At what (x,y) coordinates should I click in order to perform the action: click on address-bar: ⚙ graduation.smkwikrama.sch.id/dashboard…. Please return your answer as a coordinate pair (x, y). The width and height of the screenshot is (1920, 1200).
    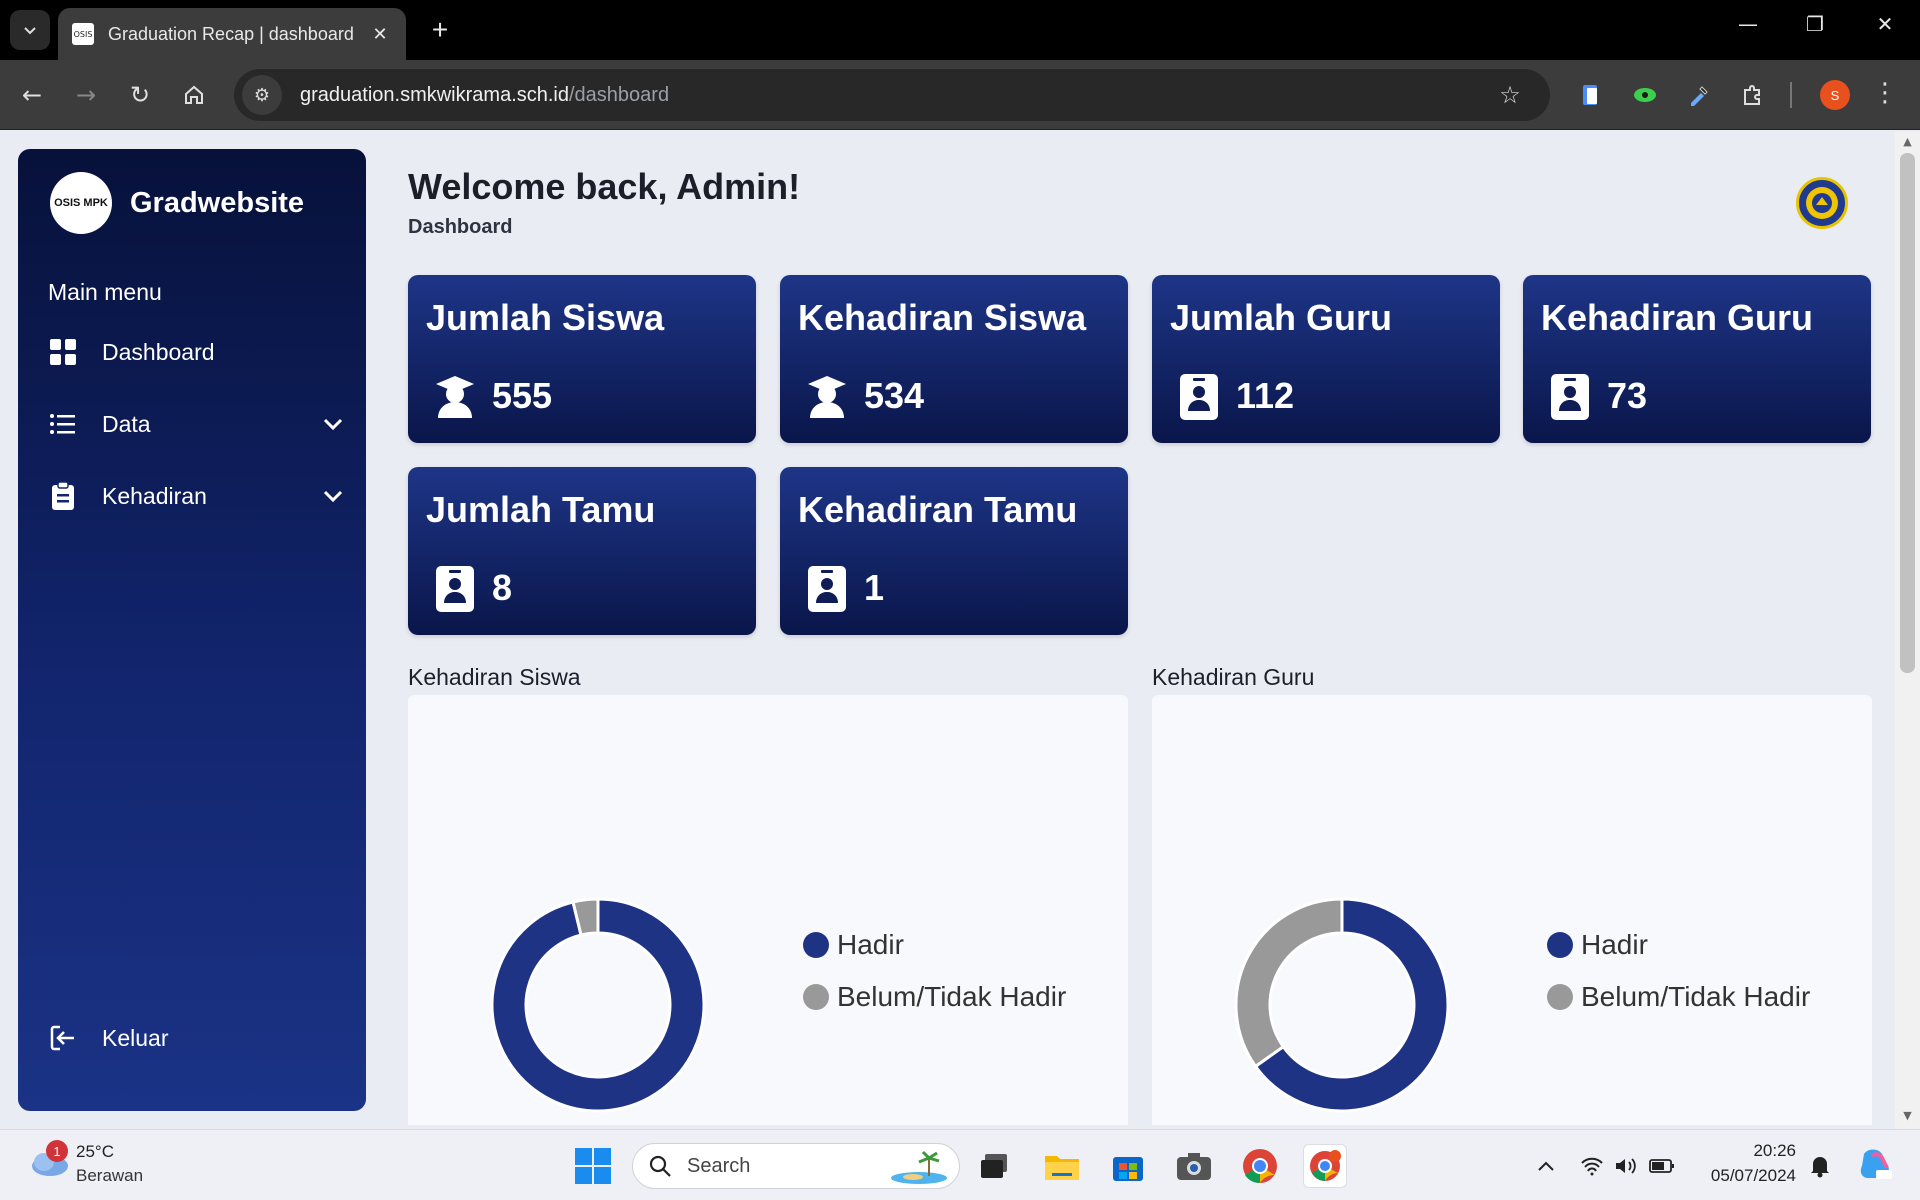
    Looking at the image, I should click on (892, 95).